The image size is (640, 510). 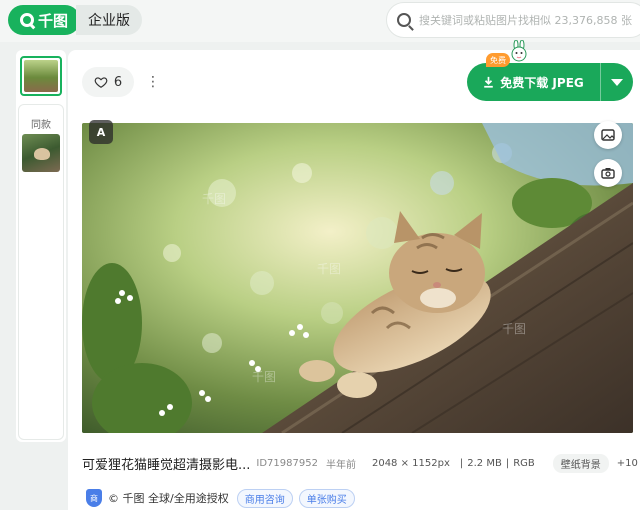 What do you see at coordinates (489, 82) in the screenshot?
I see `download-icon` at bounding box center [489, 82].